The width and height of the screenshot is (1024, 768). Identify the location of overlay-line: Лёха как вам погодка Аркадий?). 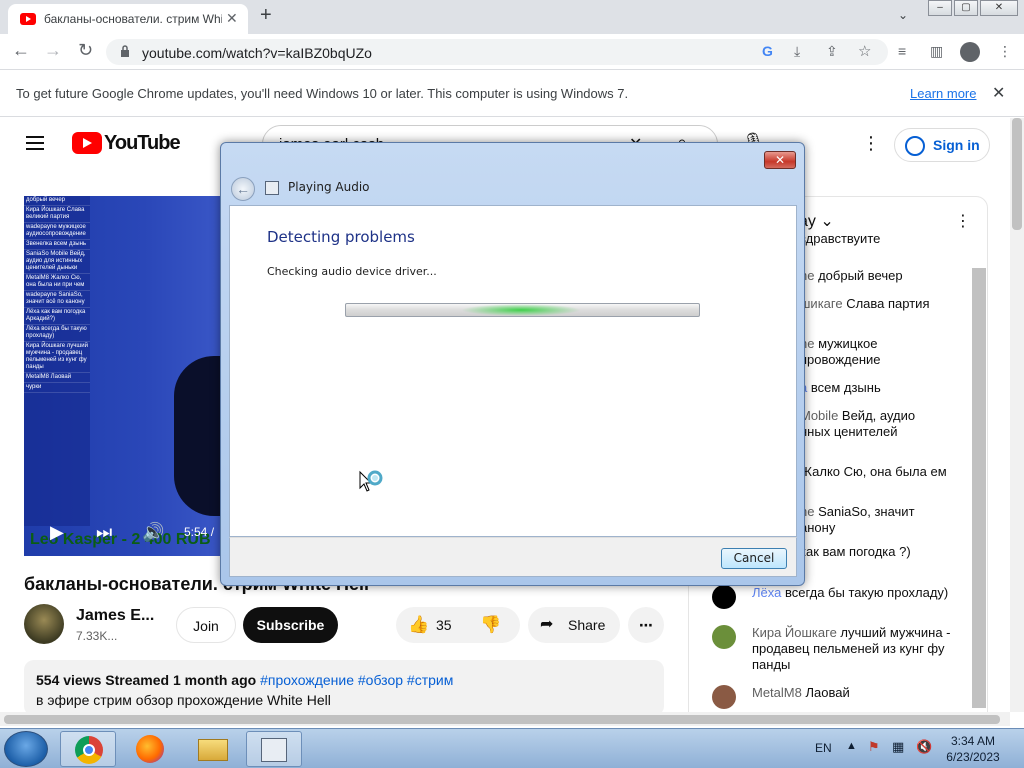
(57, 316).